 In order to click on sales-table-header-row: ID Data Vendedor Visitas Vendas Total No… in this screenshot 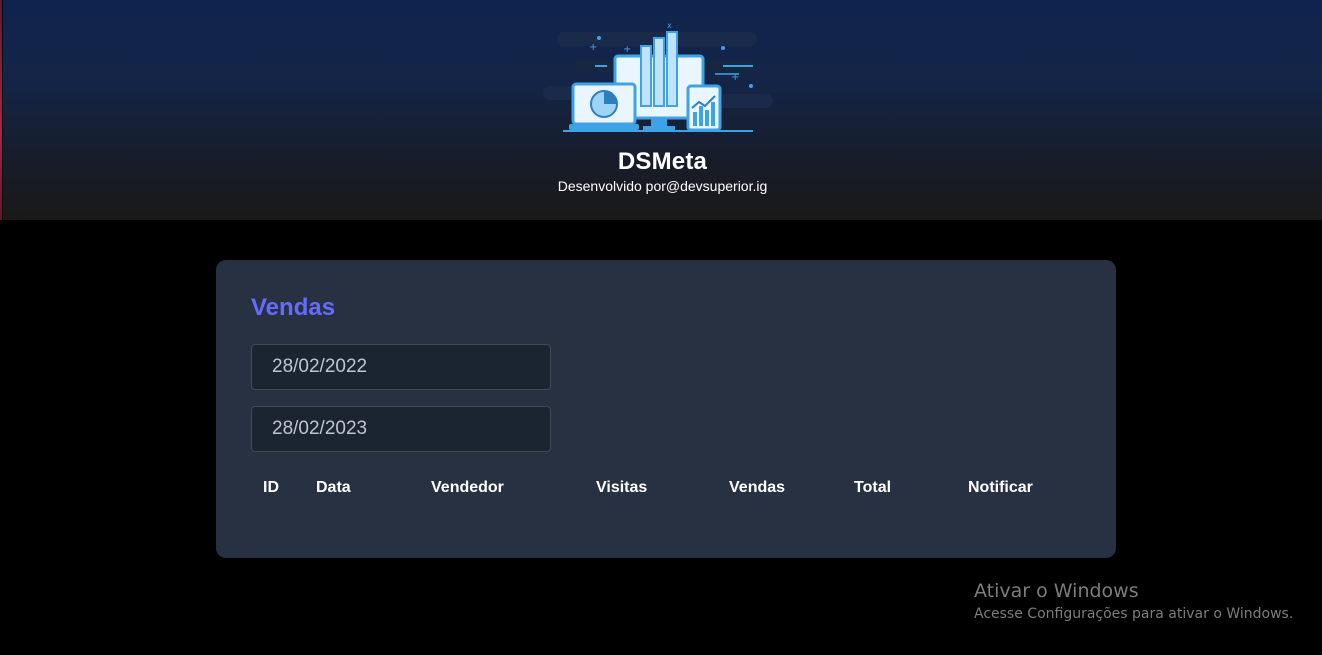, I will do `click(658, 488)`.